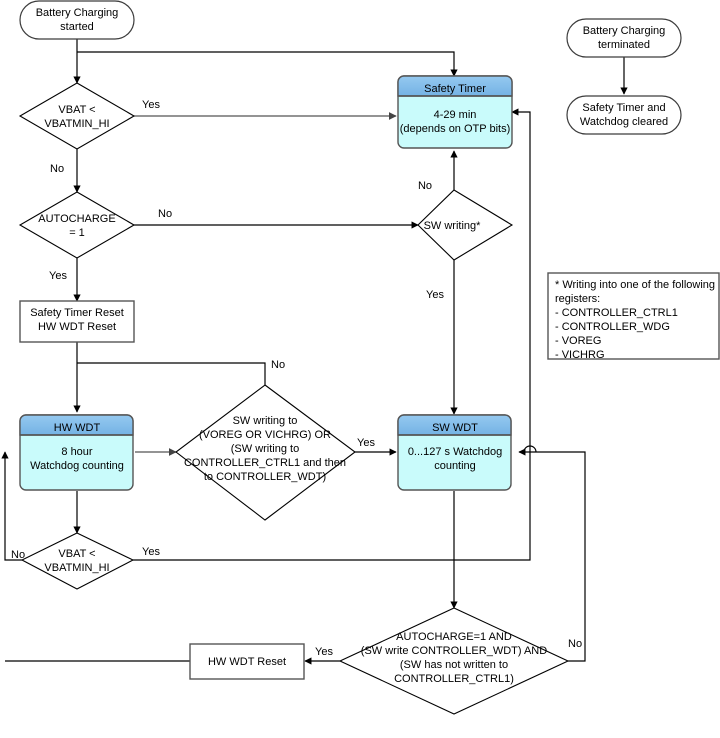  I want to click on node-safety-timer-and-watchdog-cleared: Safety Timer and Watchdog cleared, so click(624, 115).